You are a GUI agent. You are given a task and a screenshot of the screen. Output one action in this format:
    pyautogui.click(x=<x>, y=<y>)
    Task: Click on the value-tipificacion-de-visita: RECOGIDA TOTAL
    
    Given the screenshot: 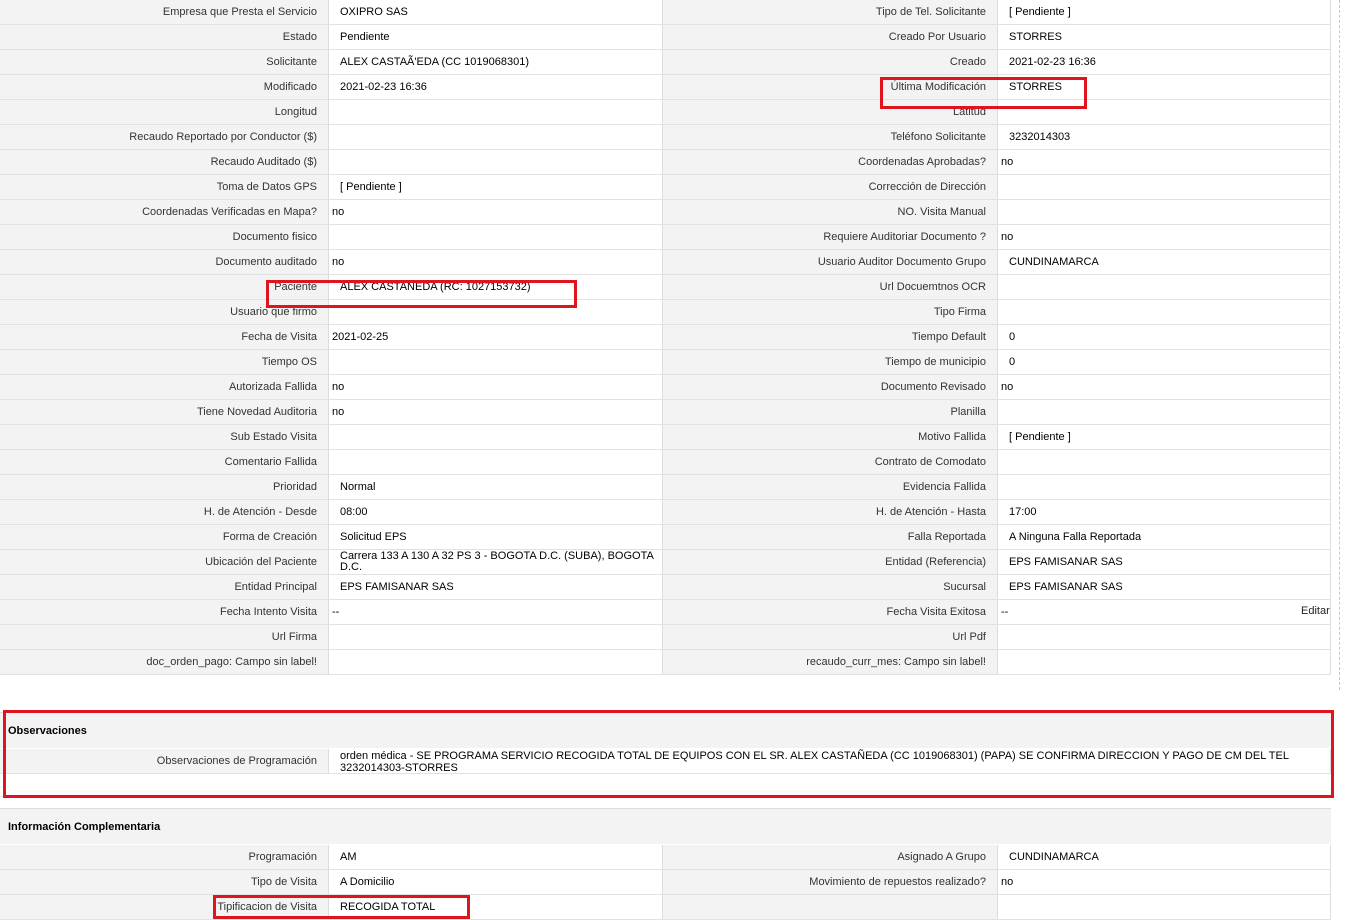 What is the action you would take?
    pyautogui.click(x=496, y=907)
    